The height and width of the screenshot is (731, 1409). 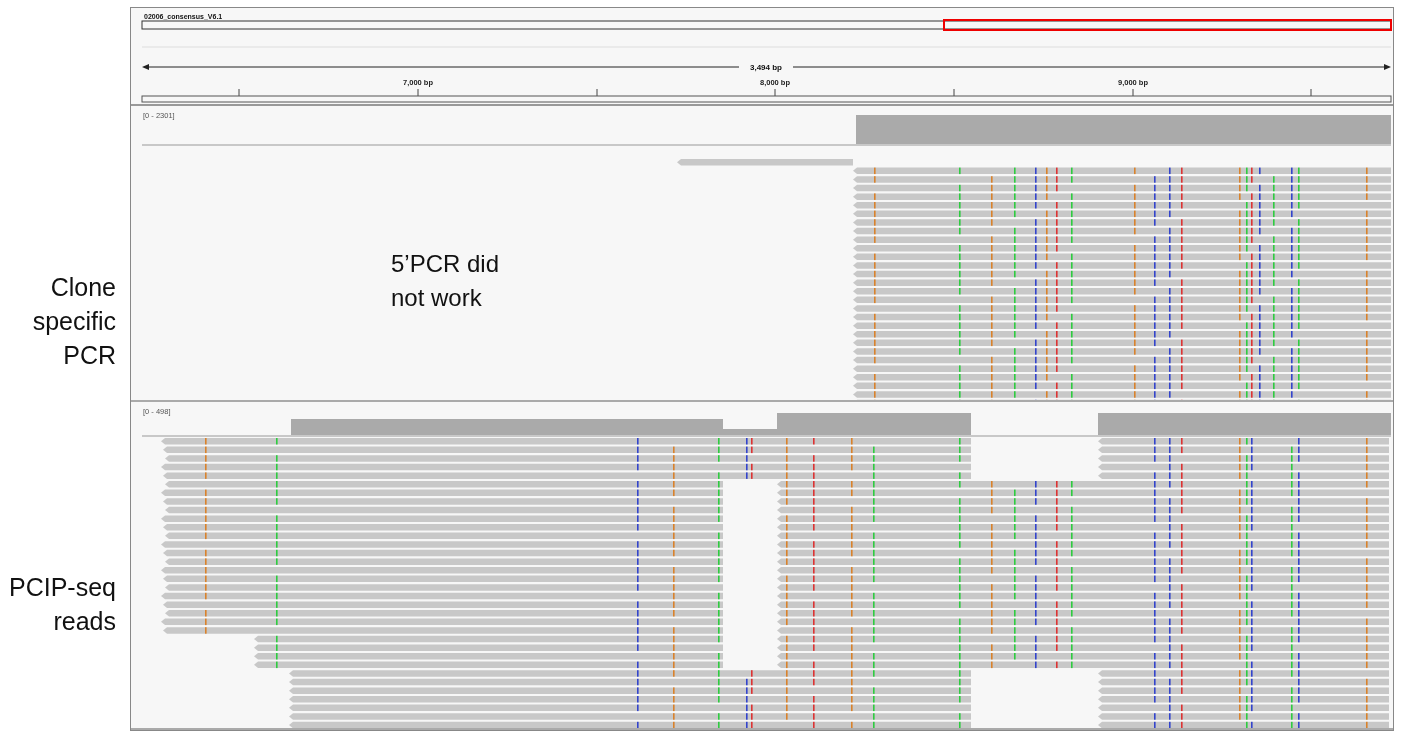 I want to click on annotation-text: 5’PCR did not work, so click(x=446, y=281).